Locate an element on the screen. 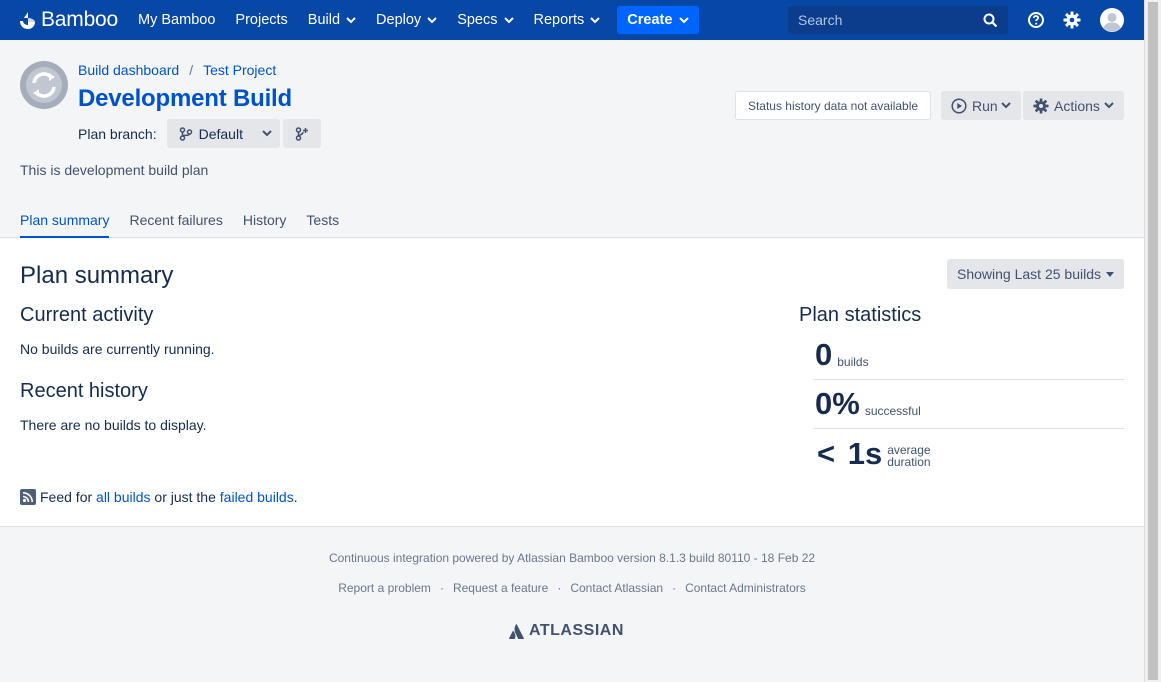 This screenshot has width=1161, height=682. scrollbar-thumb is located at coordinates (1153, 341).